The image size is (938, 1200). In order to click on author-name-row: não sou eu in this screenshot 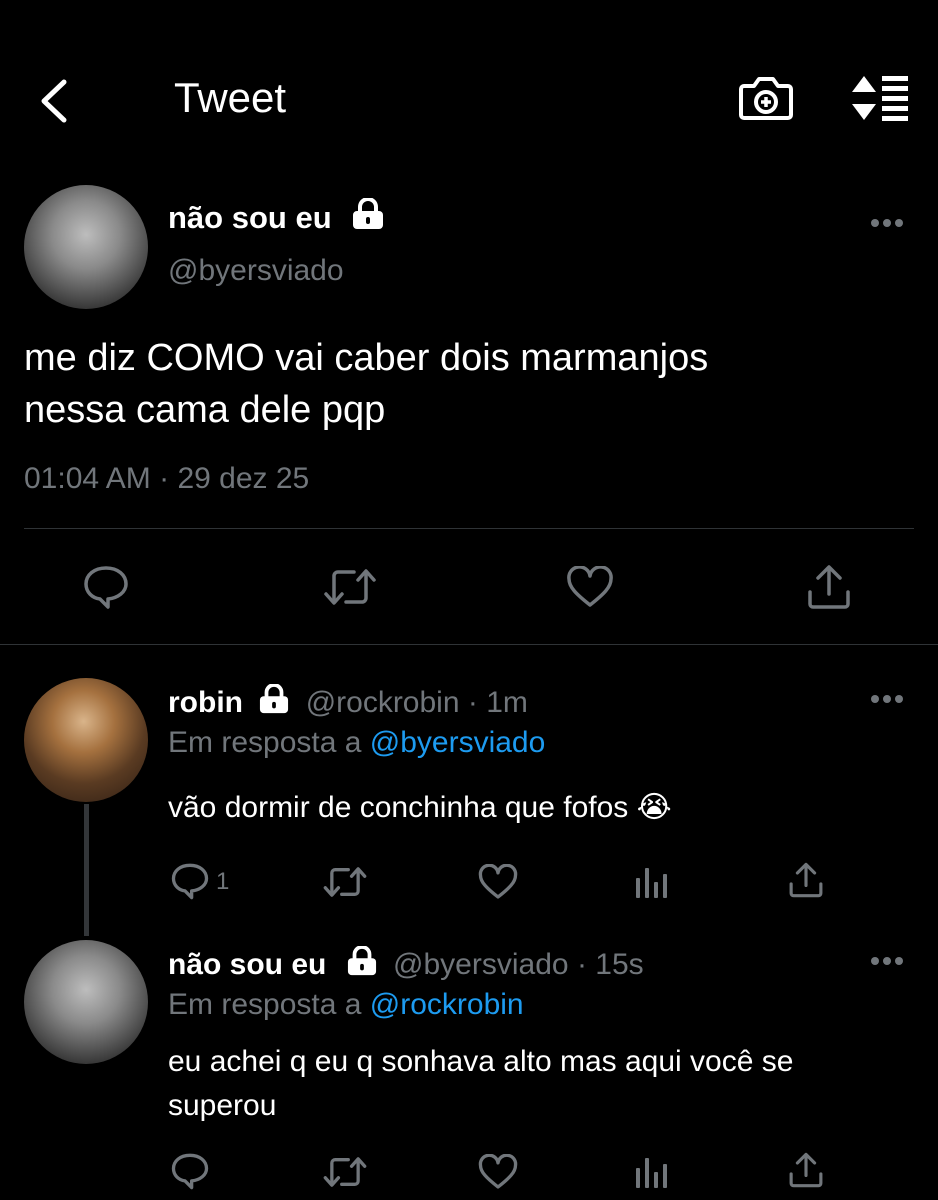, I will do `click(277, 217)`.